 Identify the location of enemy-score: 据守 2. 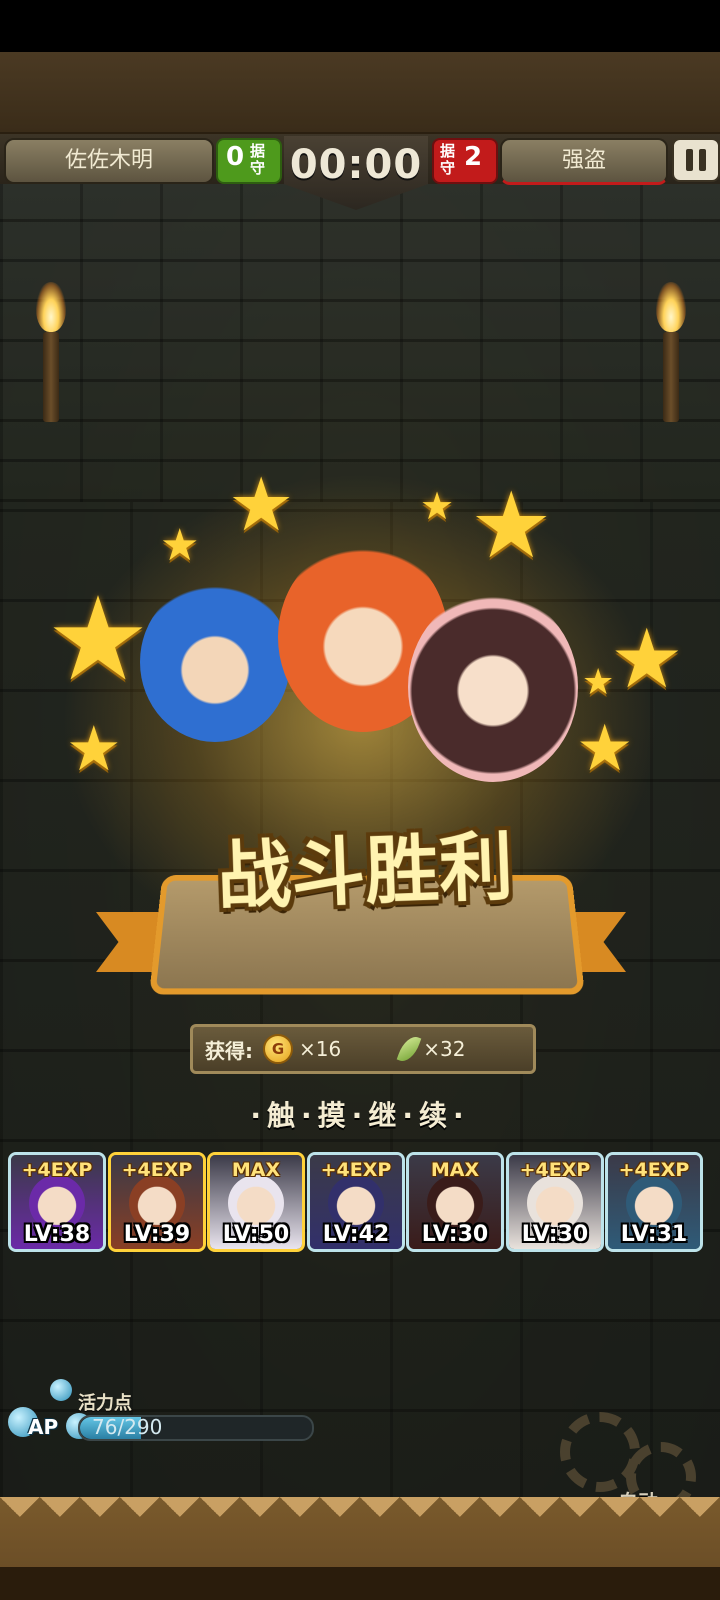
(465, 161).